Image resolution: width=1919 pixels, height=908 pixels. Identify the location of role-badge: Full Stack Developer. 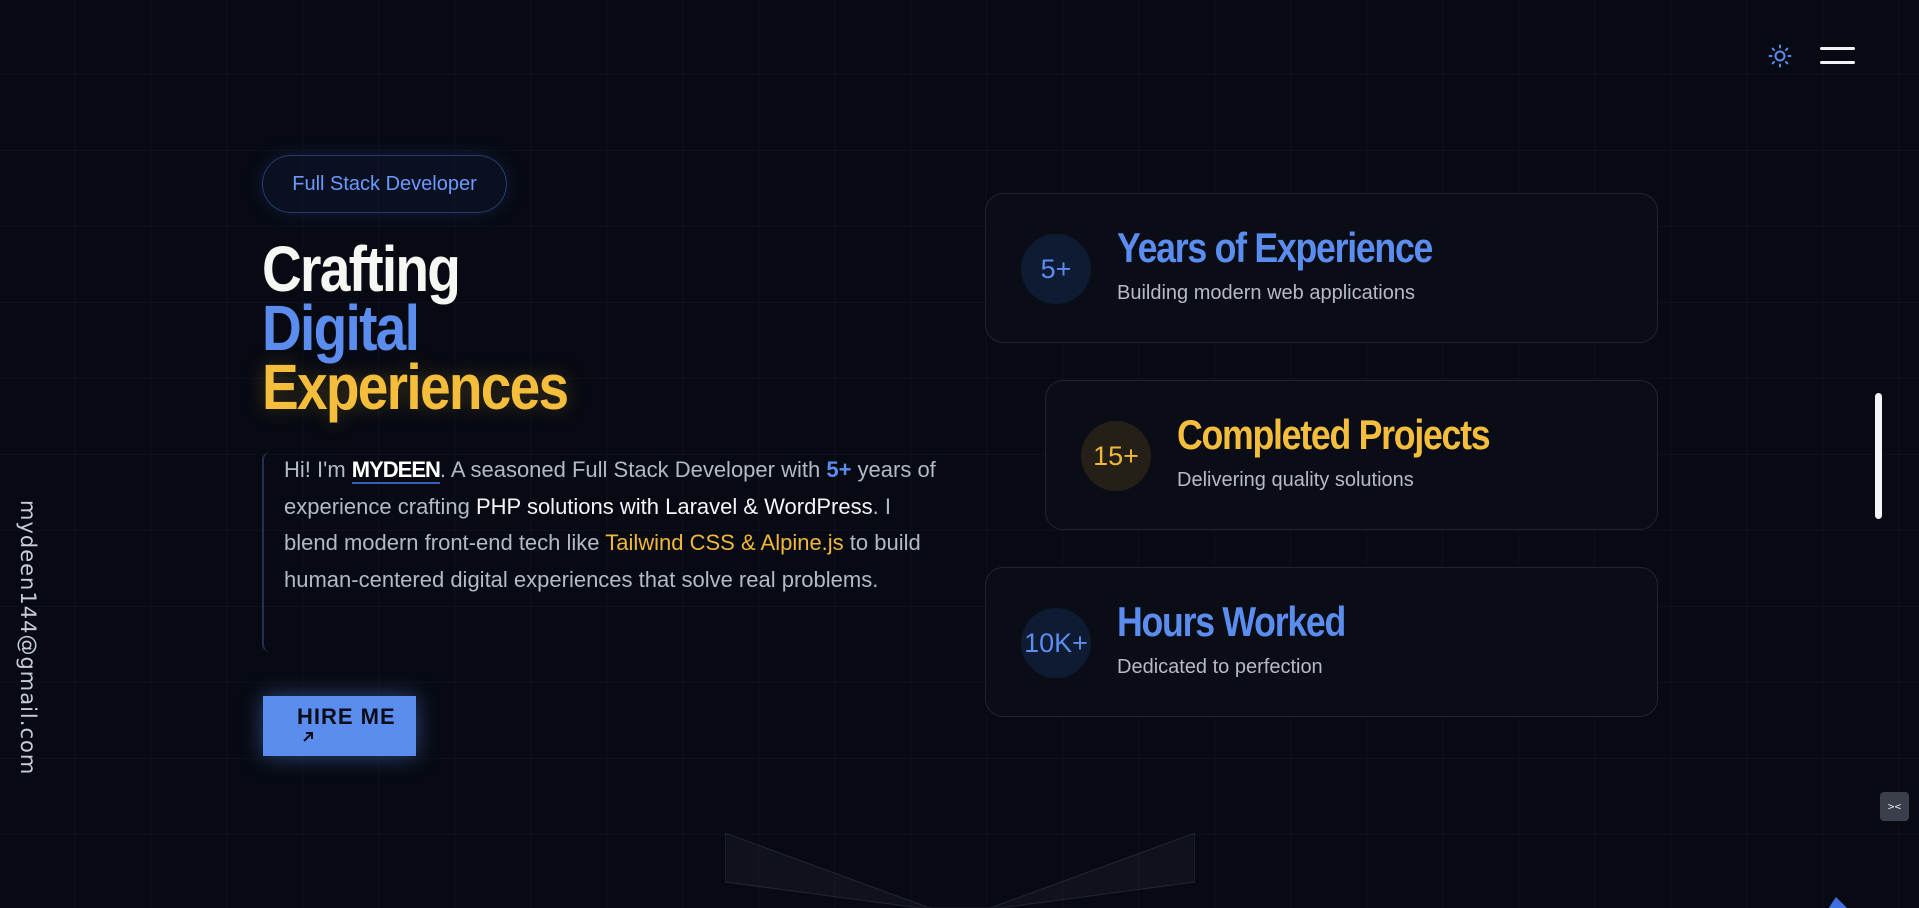
(384, 184).